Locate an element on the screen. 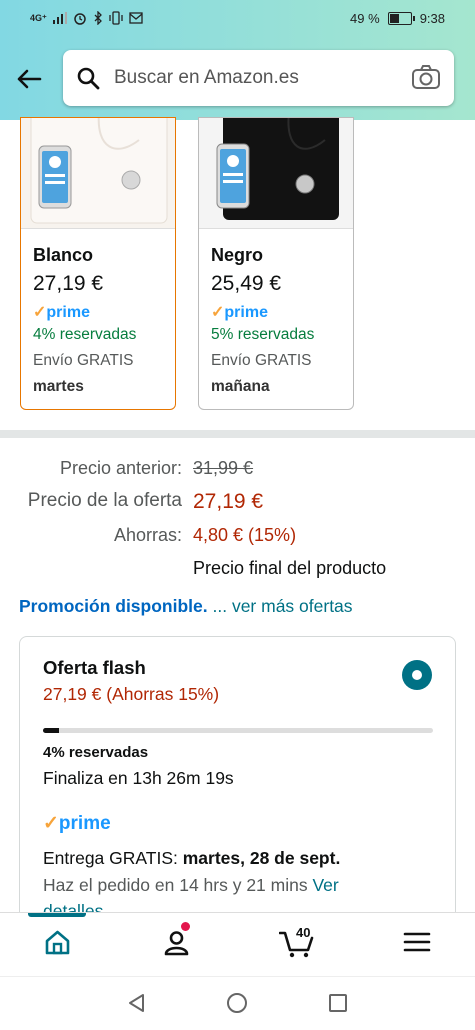  deal-price-value: 27,19 € is located at coordinates (228, 501).